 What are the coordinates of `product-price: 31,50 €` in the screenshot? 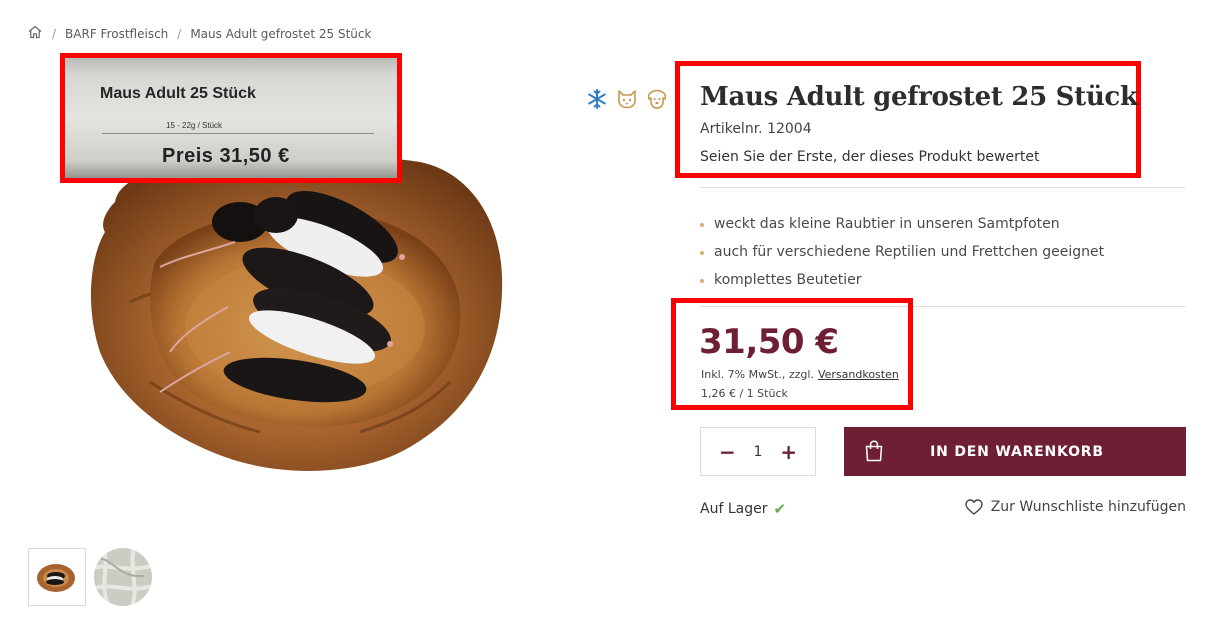 It's located at (769, 342).